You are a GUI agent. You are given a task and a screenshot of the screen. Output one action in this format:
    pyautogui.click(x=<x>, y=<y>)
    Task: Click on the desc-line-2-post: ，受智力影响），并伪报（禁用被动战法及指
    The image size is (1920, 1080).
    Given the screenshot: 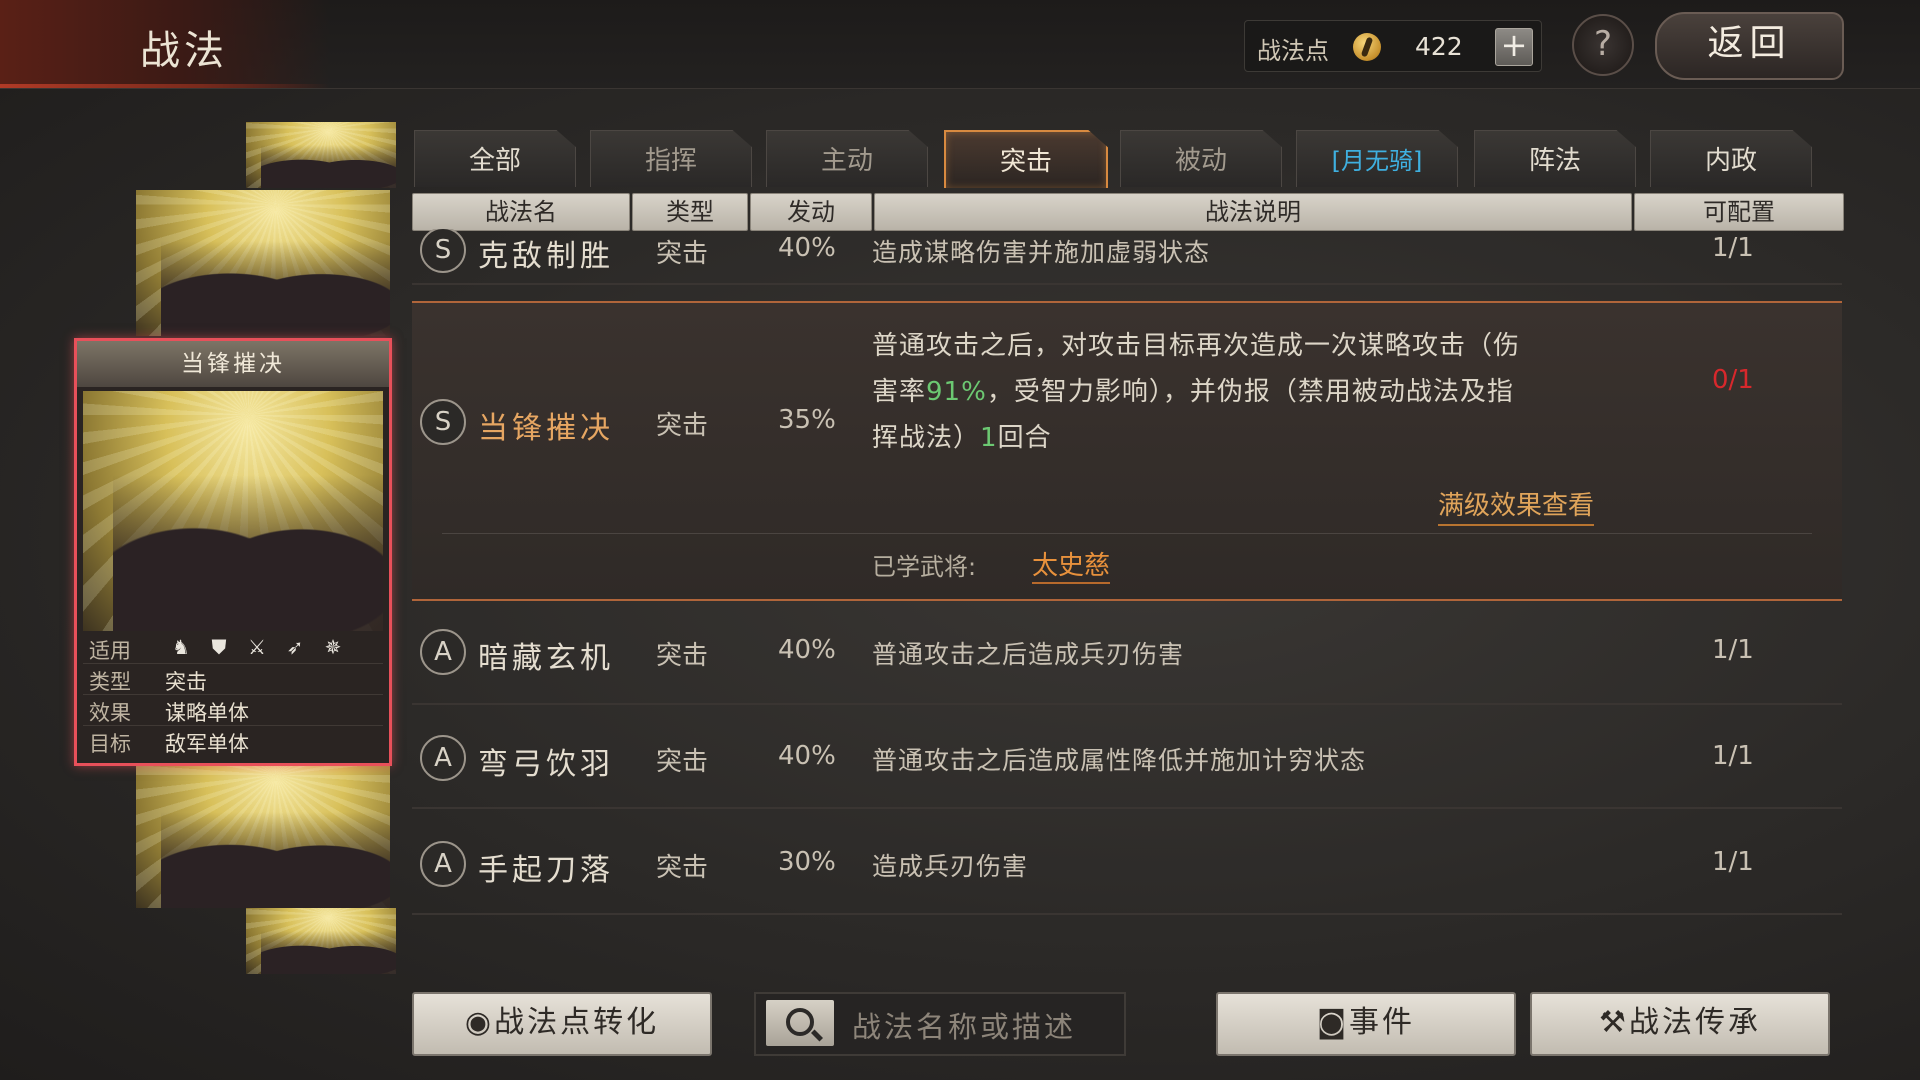 What is the action you would take?
    pyautogui.click(x=1250, y=392)
    